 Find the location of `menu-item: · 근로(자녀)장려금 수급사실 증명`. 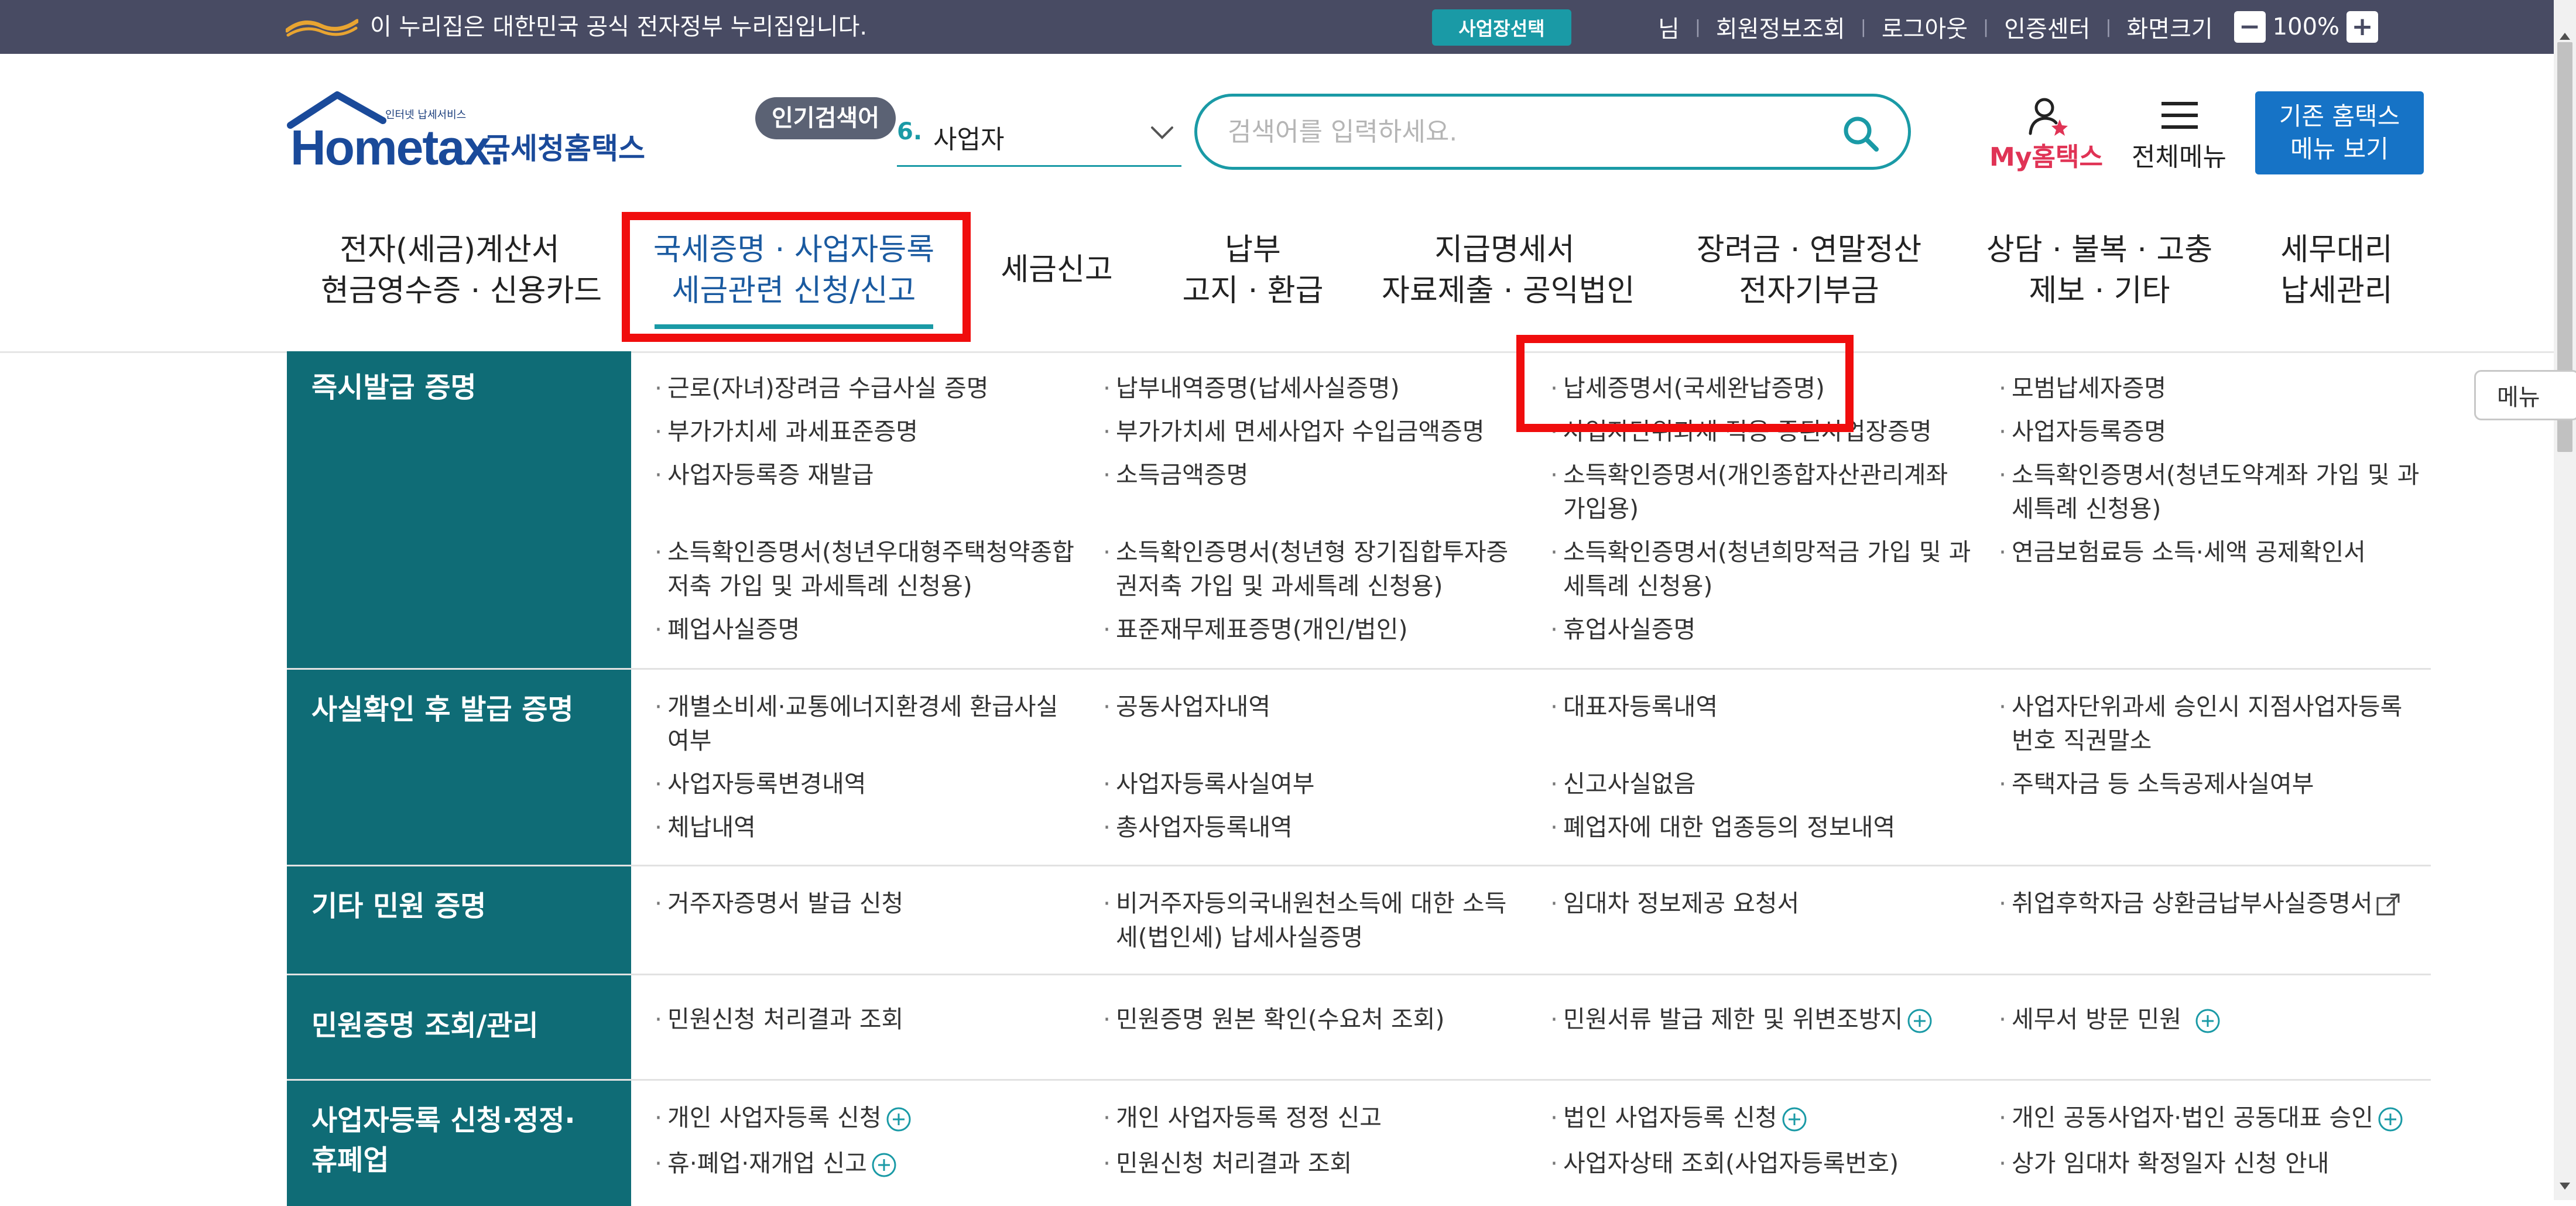

menu-item: · 근로(자녀)장려금 수급사실 증명 is located at coordinates (872, 388).